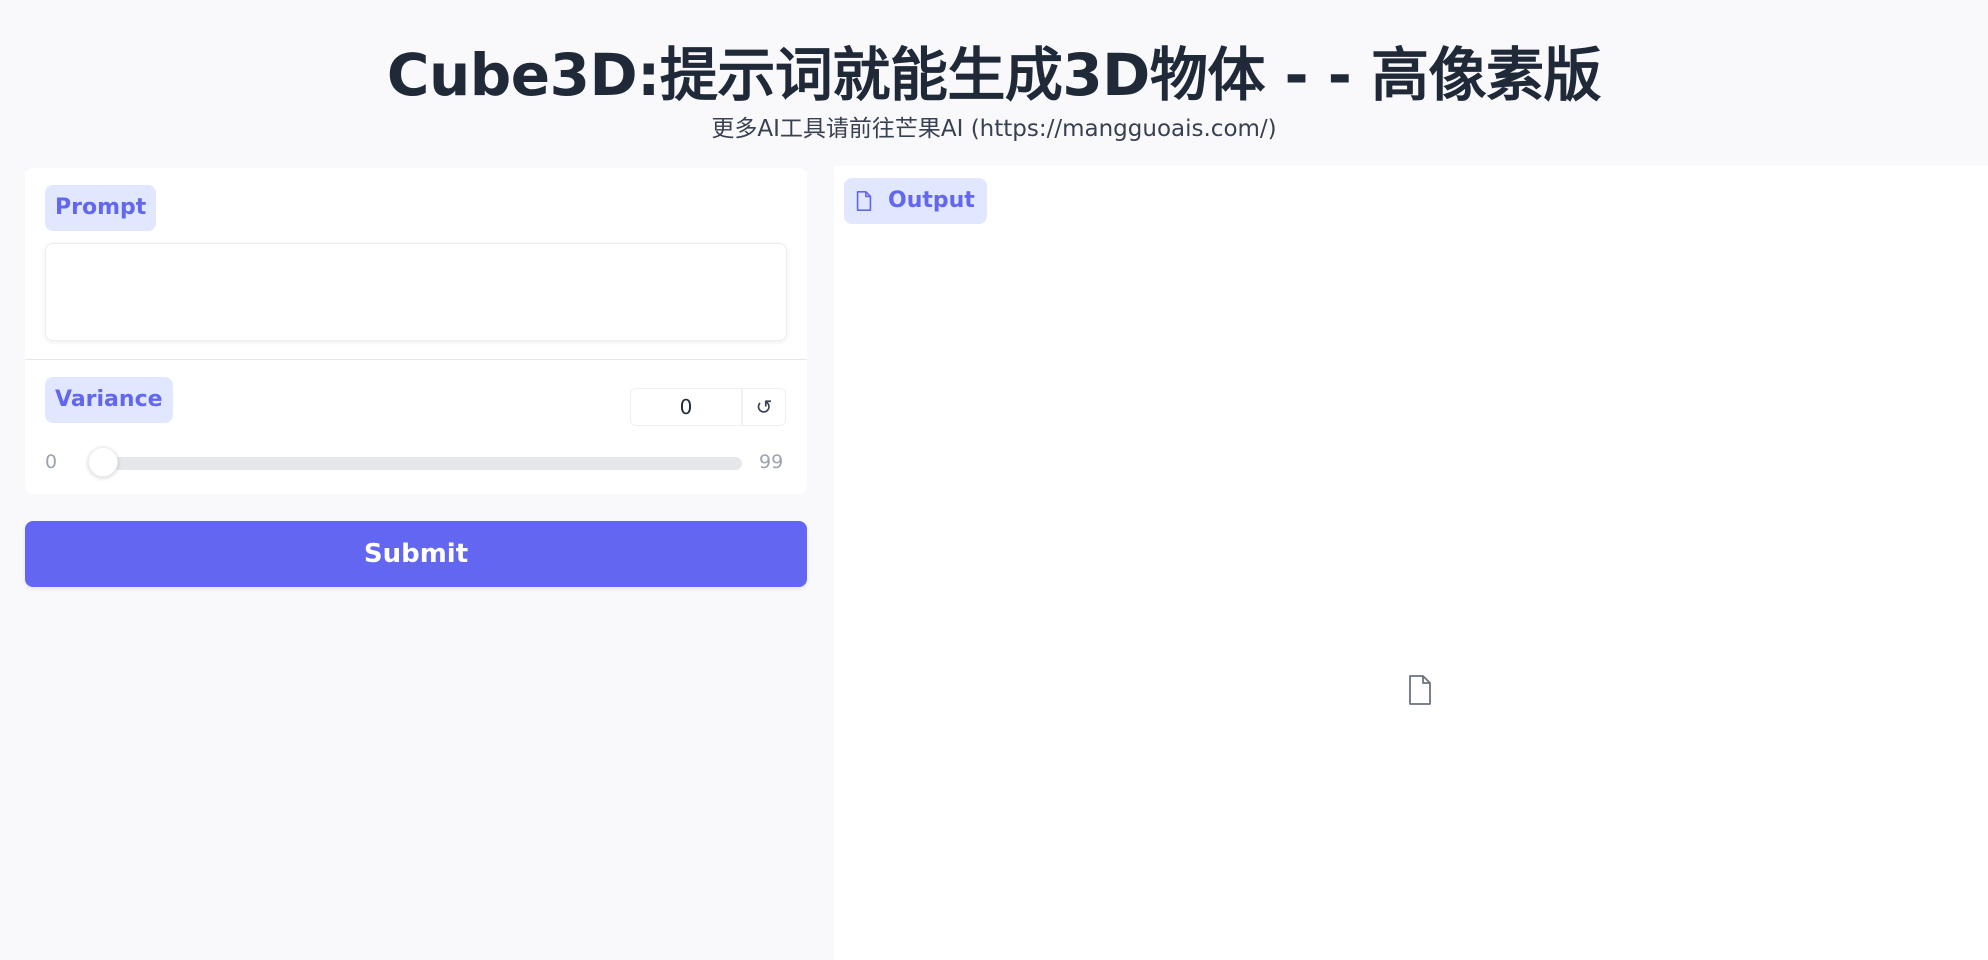 The height and width of the screenshot is (960, 1988). I want to click on panel-divider, so click(416, 359).